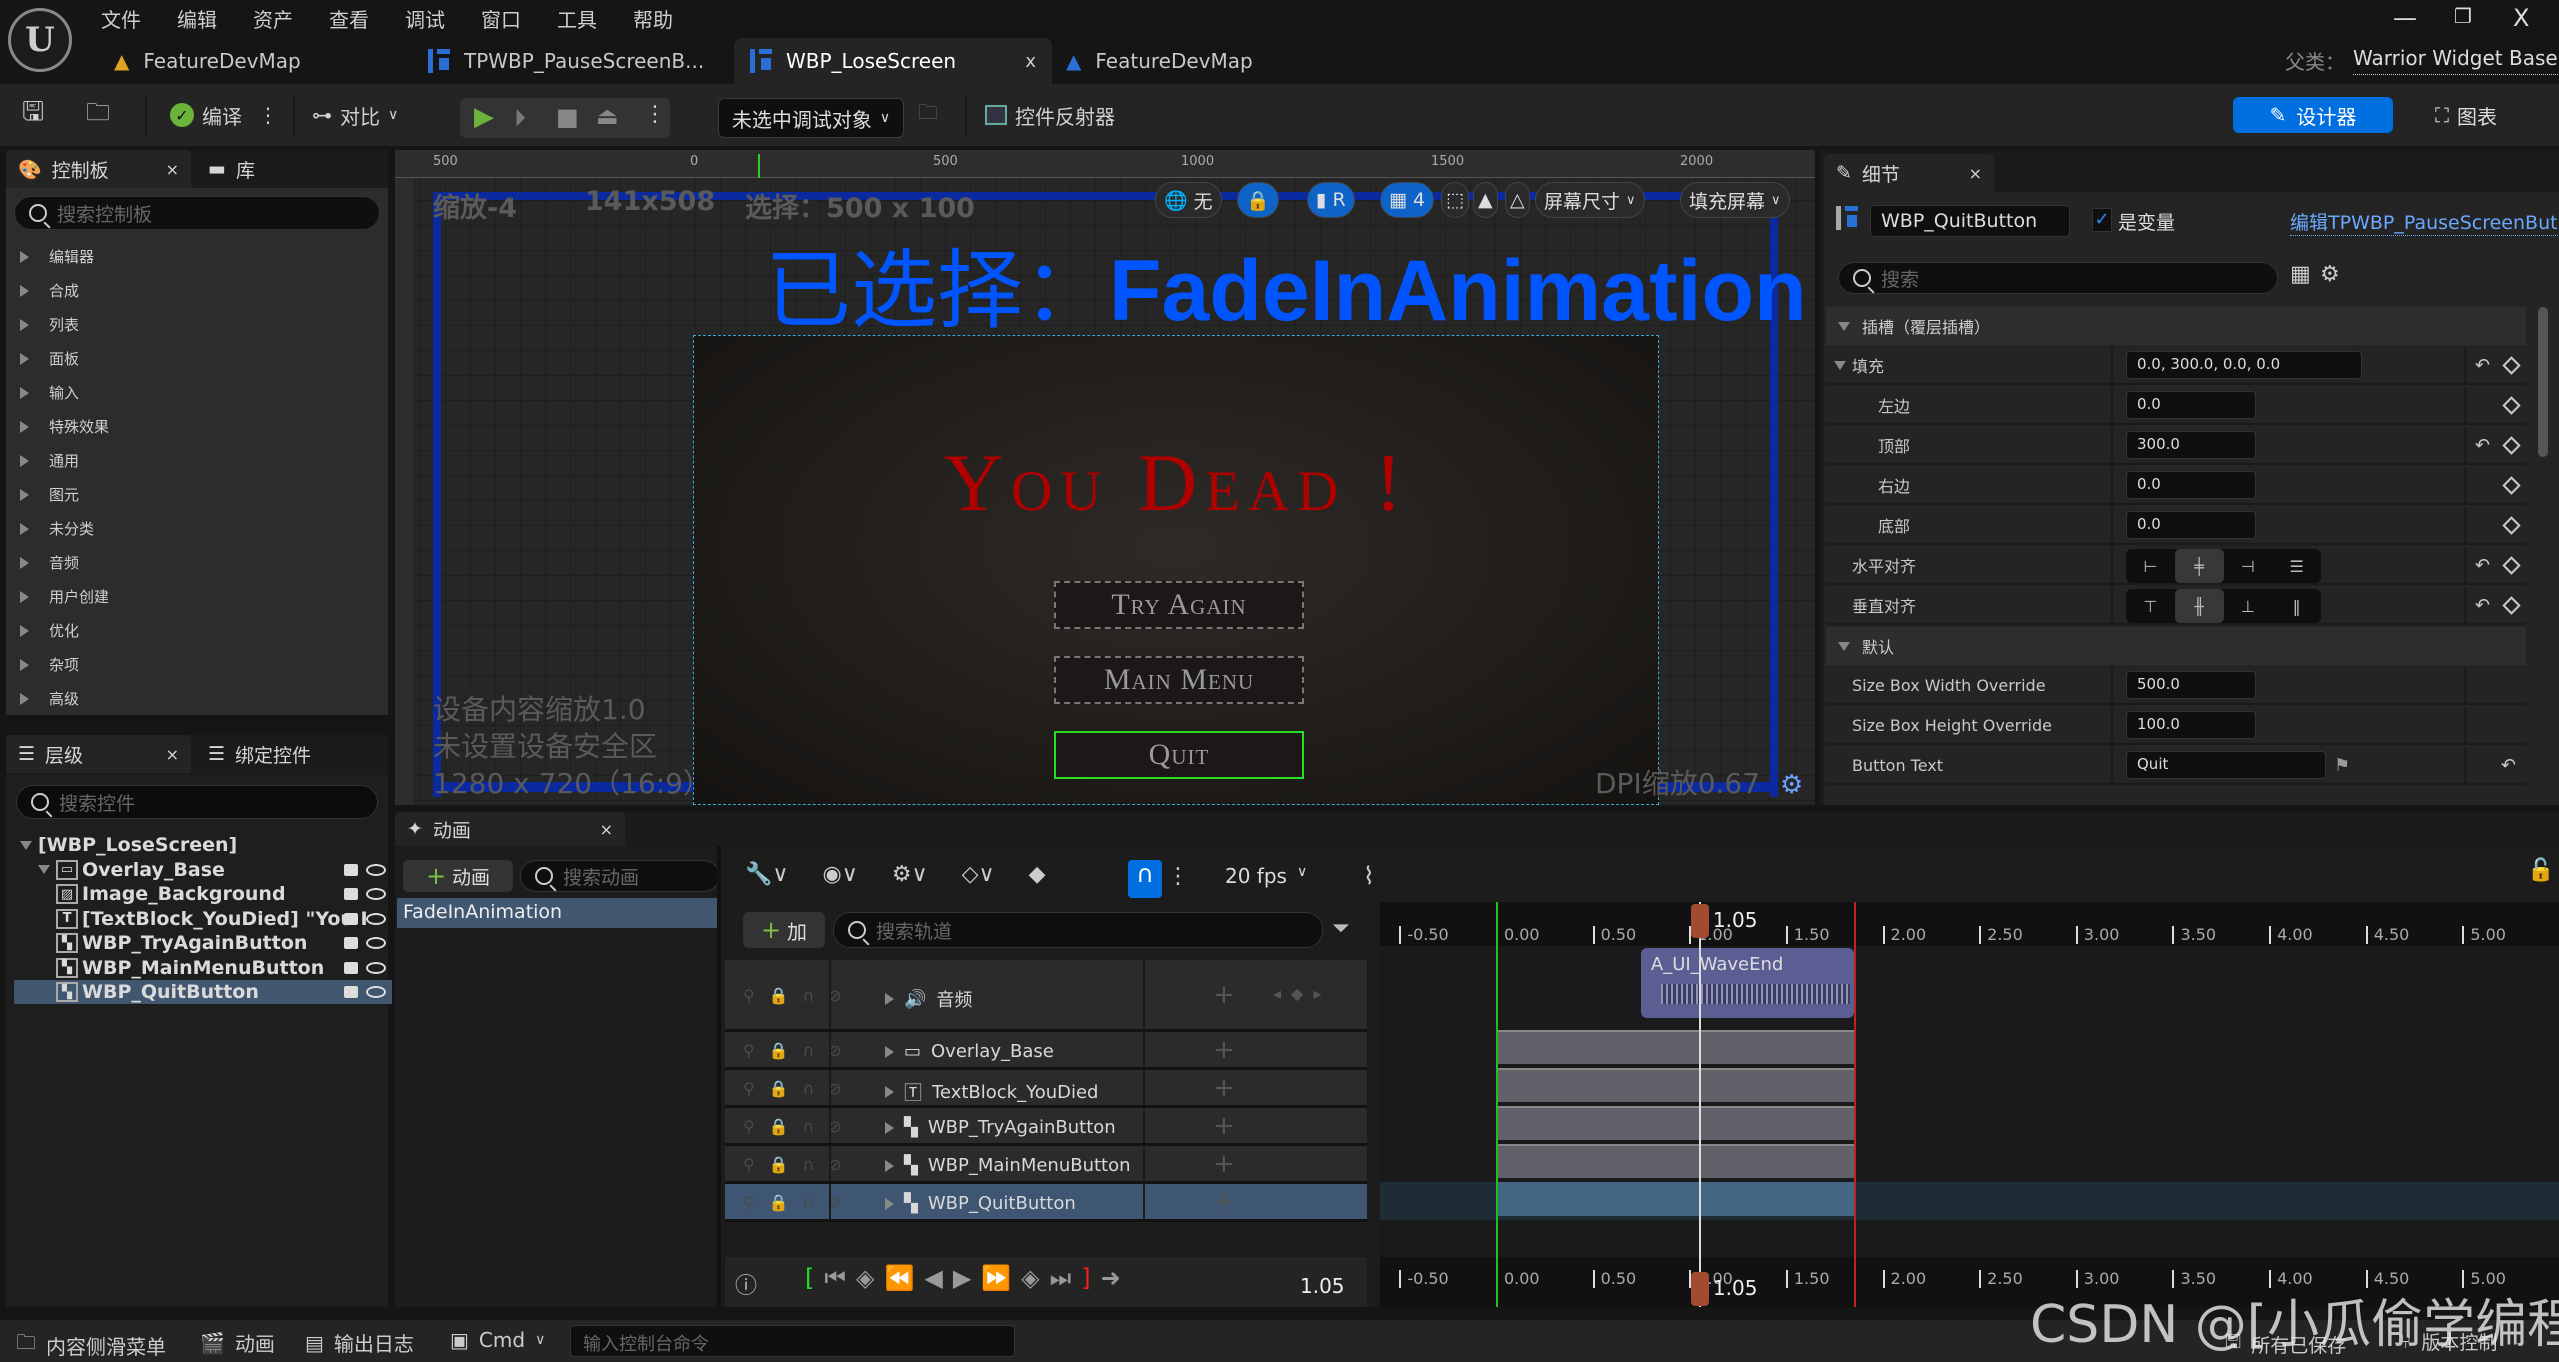  I want to click on edit-parent-link: 编辑TPWBP_PauseScreenBut, so click(2424, 222).